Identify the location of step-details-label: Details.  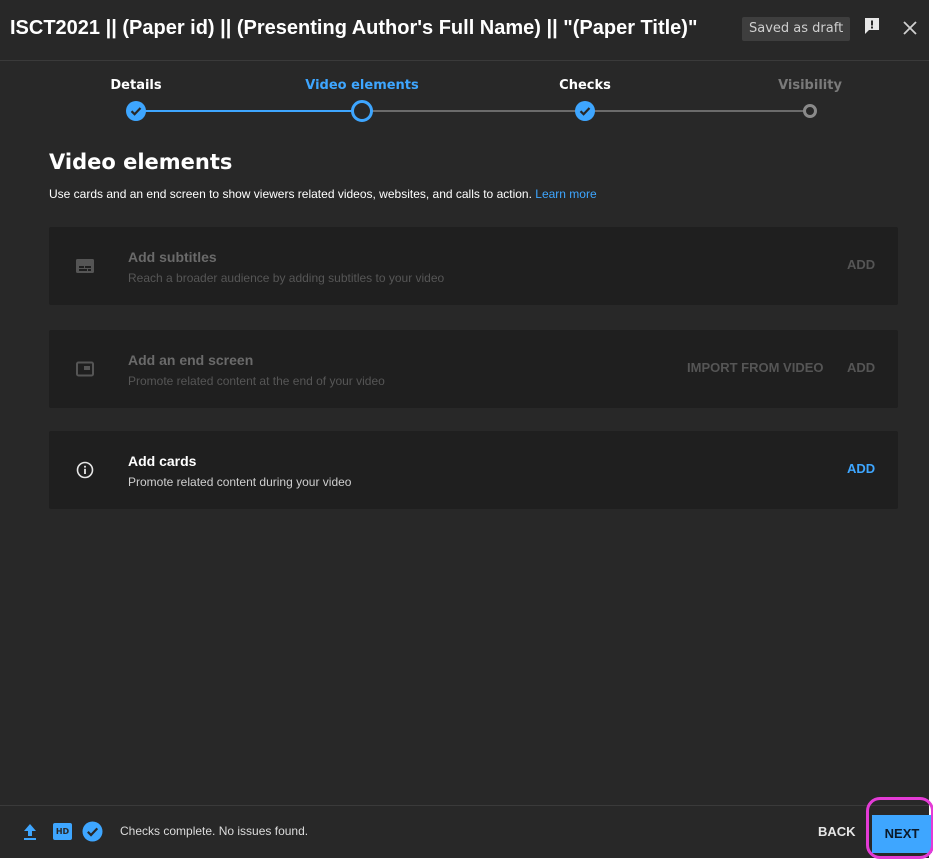
(135, 85).